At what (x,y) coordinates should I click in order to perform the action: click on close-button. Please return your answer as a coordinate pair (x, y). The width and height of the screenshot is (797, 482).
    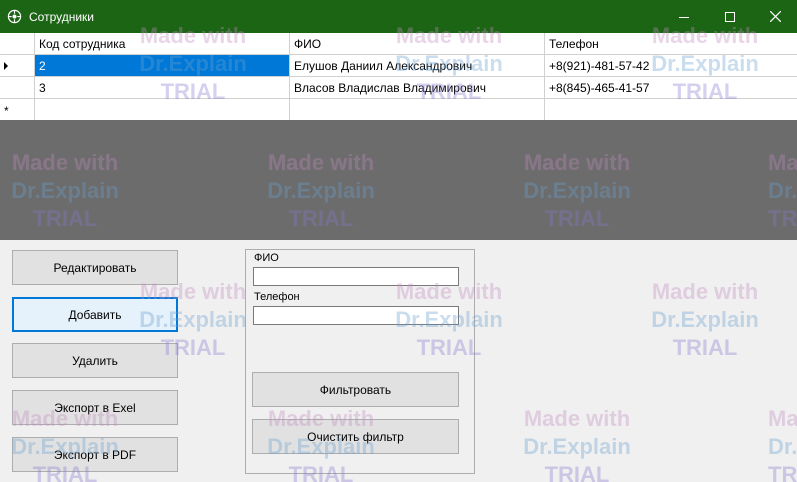
    Looking at the image, I should click on (774, 16).